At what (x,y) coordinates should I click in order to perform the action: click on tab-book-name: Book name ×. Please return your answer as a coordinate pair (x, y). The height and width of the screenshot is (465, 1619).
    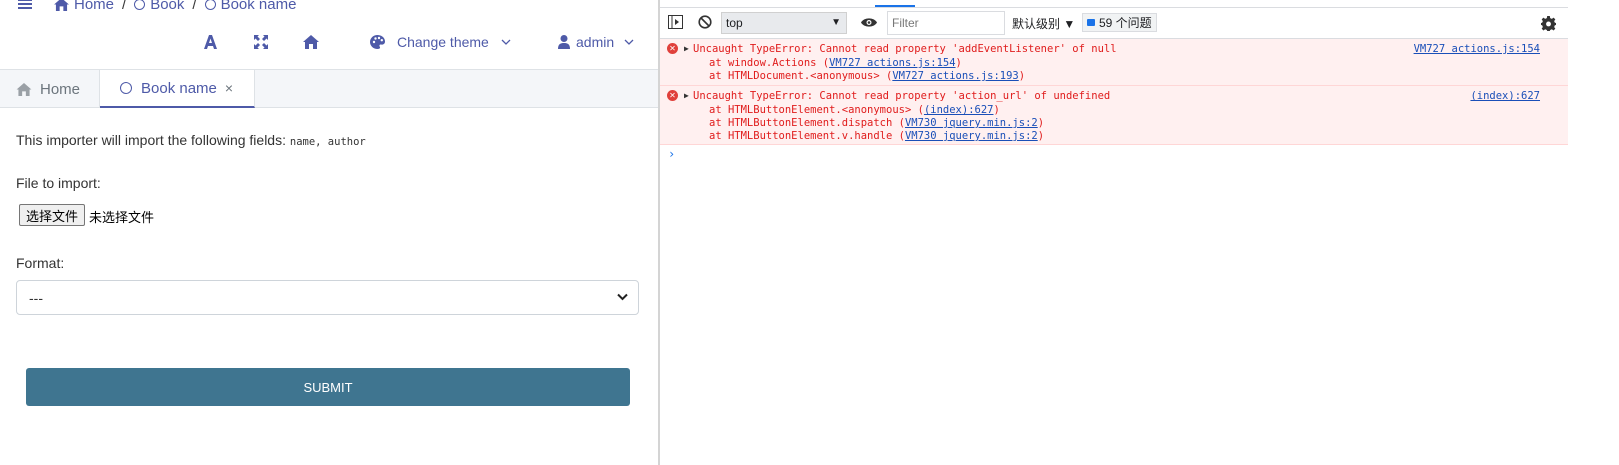
    Looking at the image, I should click on (177, 89).